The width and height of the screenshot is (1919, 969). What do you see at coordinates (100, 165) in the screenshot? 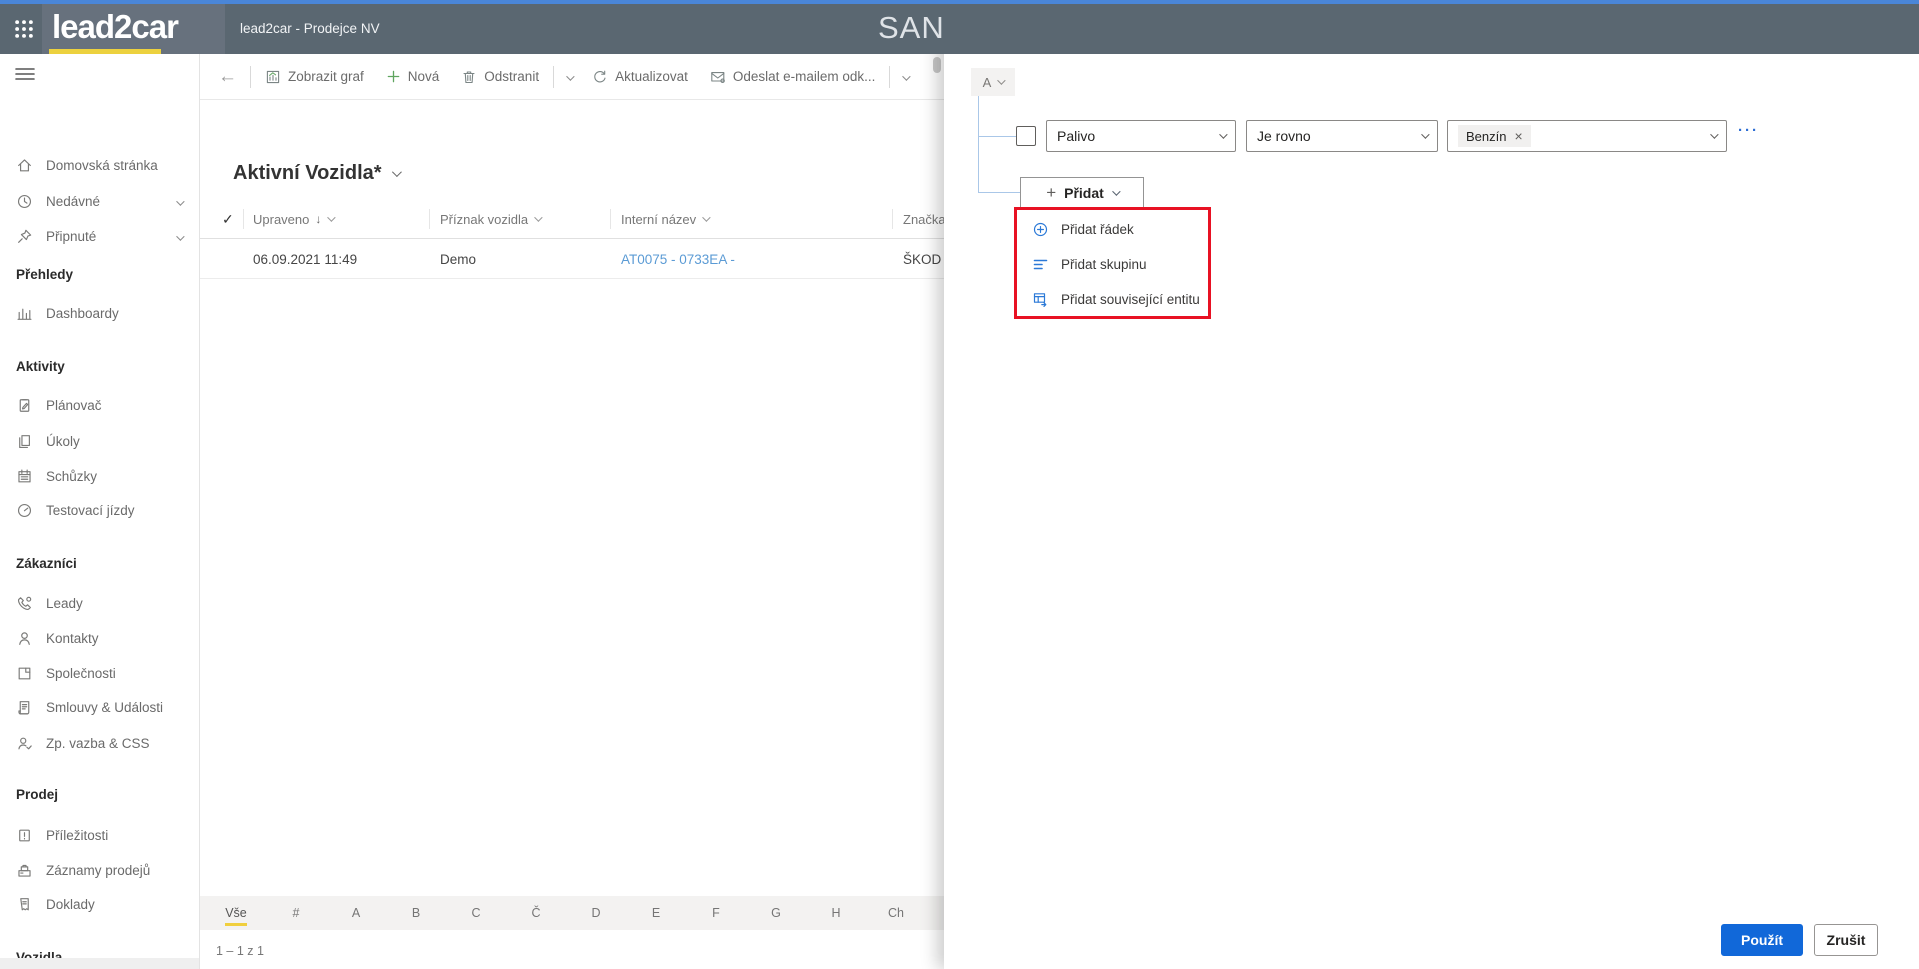
I see `sidebar-item-domovska-stranka: Domovská stránka` at bounding box center [100, 165].